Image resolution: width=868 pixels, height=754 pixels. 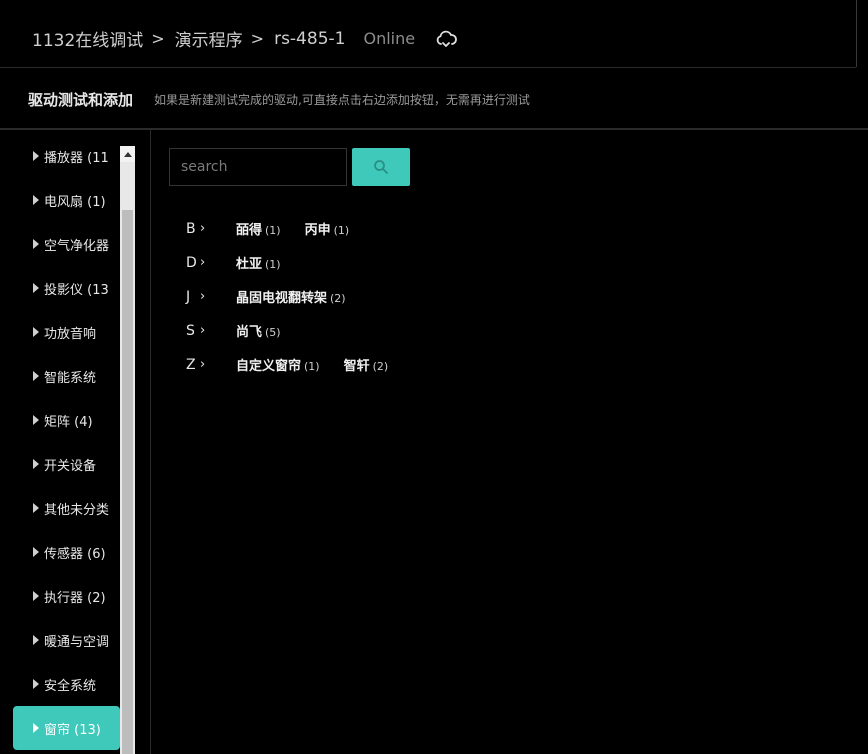 I want to click on scroll-up-icon, so click(x=127, y=154).